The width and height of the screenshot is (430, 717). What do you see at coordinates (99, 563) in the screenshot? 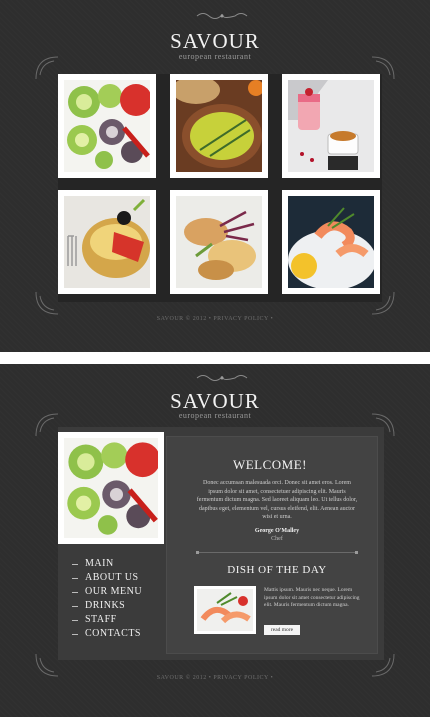
I see `menu-item-label: MAIN` at bounding box center [99, 563].